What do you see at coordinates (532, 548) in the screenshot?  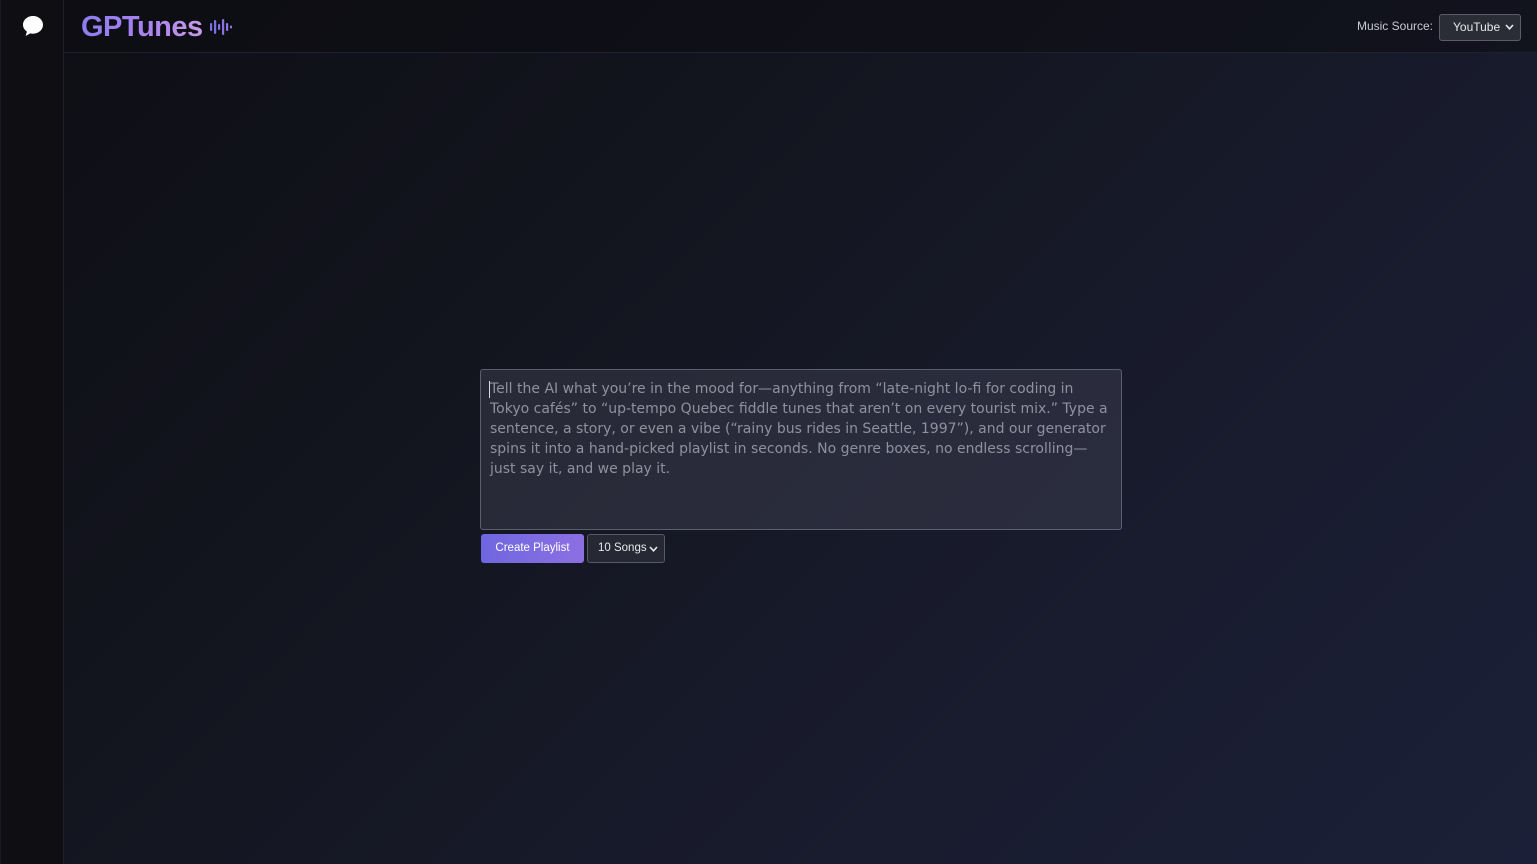 I see `create-playlist-button: Create Playlist` at bounding box center [532, 548].